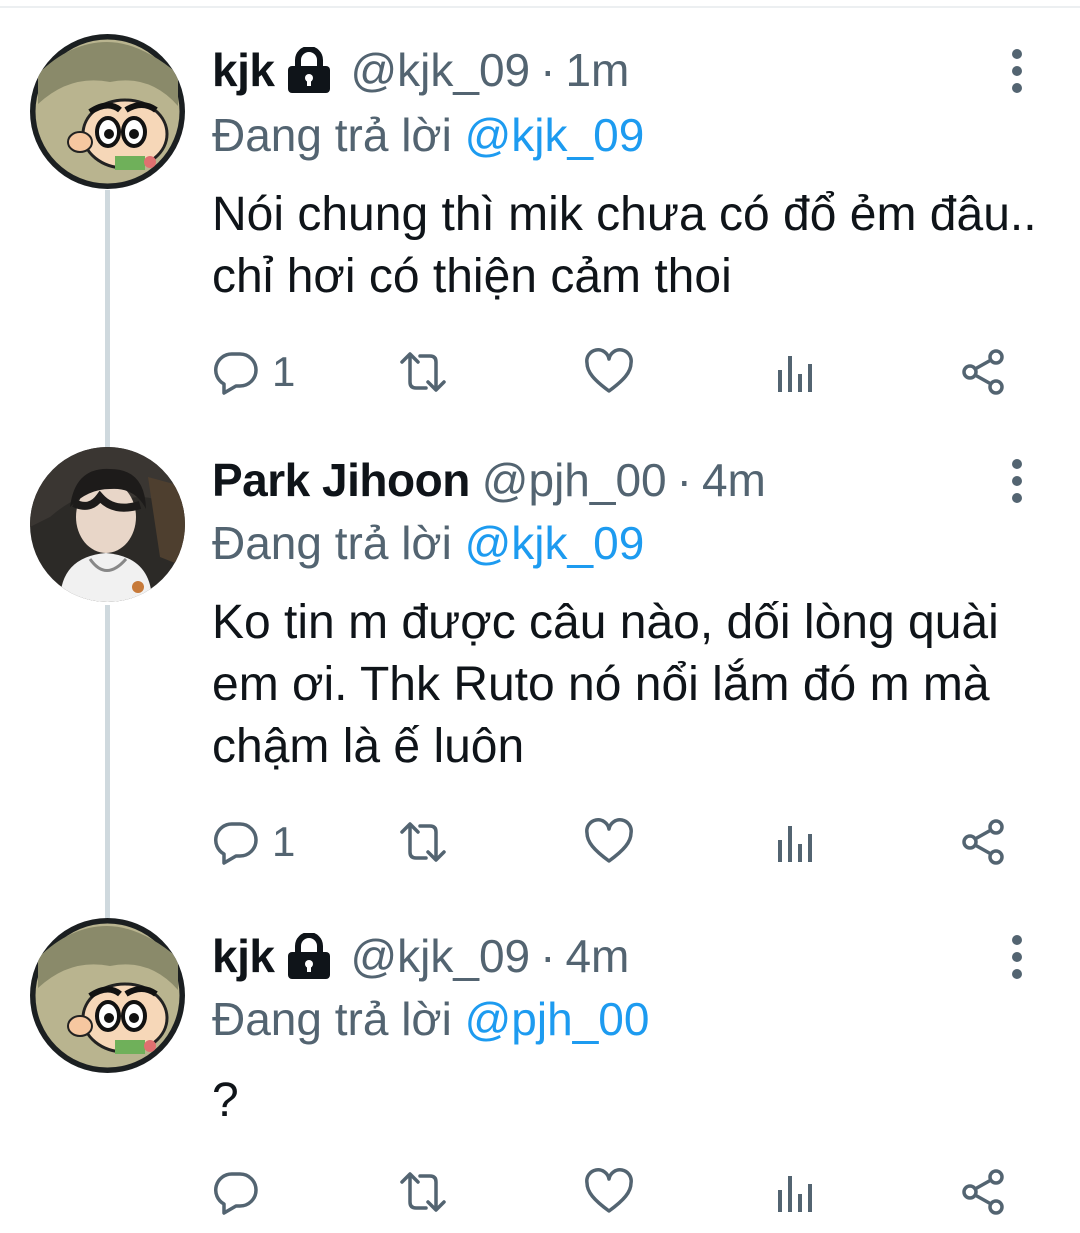 This screenshot has height=1233, width=1080. What do you see at coordinates (597, 70) in the screenshot?
I see `timestamp: 1m` at bounding box center [597, 70].